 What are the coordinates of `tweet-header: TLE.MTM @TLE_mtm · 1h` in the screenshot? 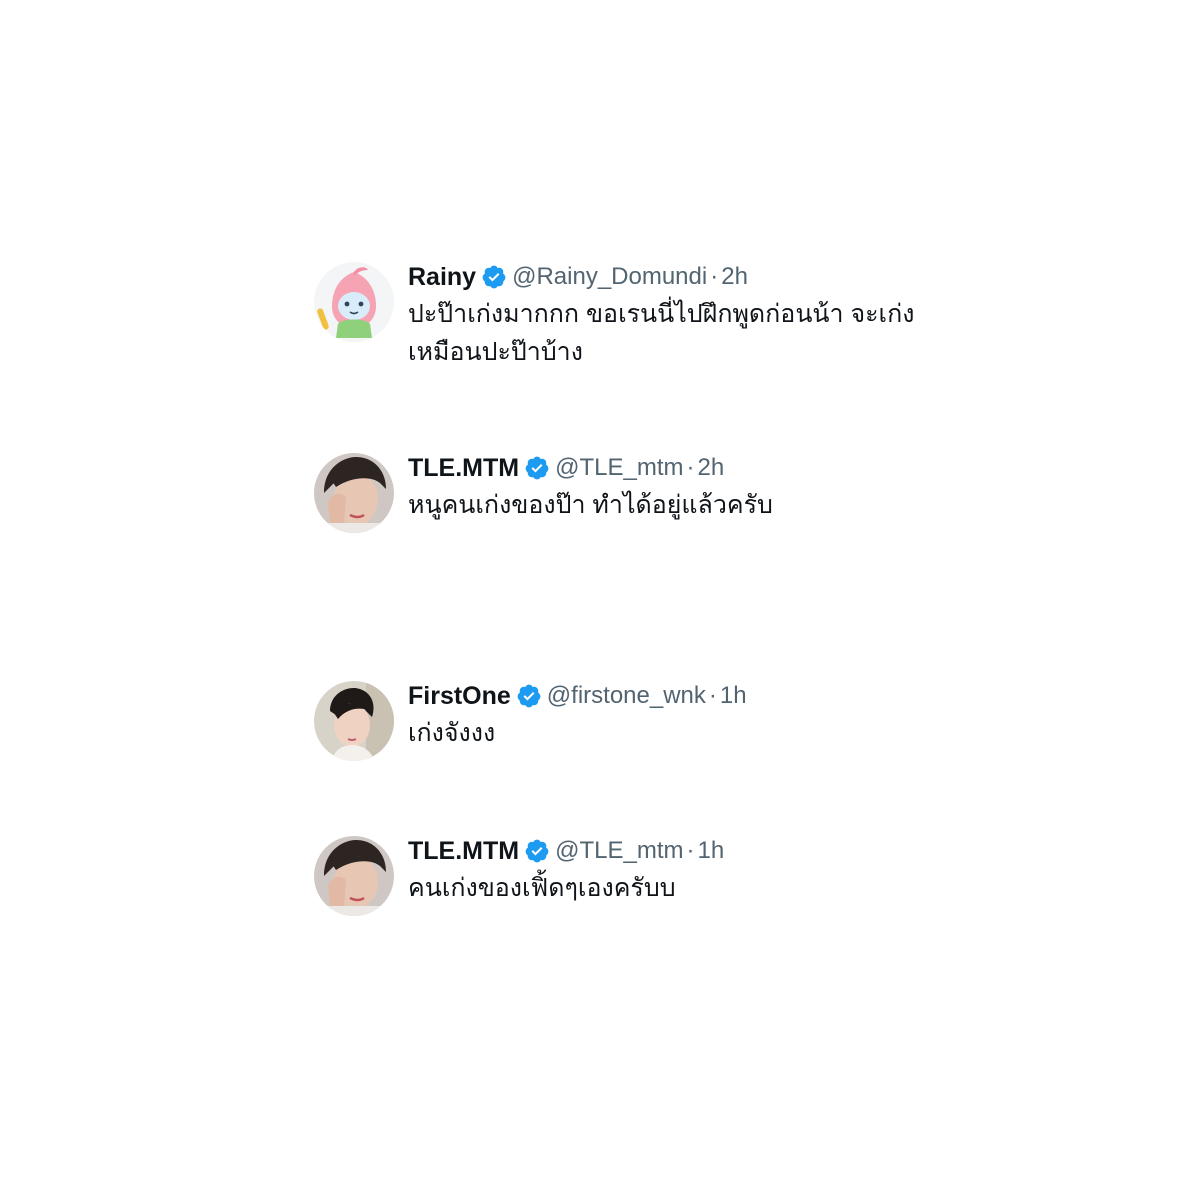 It's located at (708, 851).